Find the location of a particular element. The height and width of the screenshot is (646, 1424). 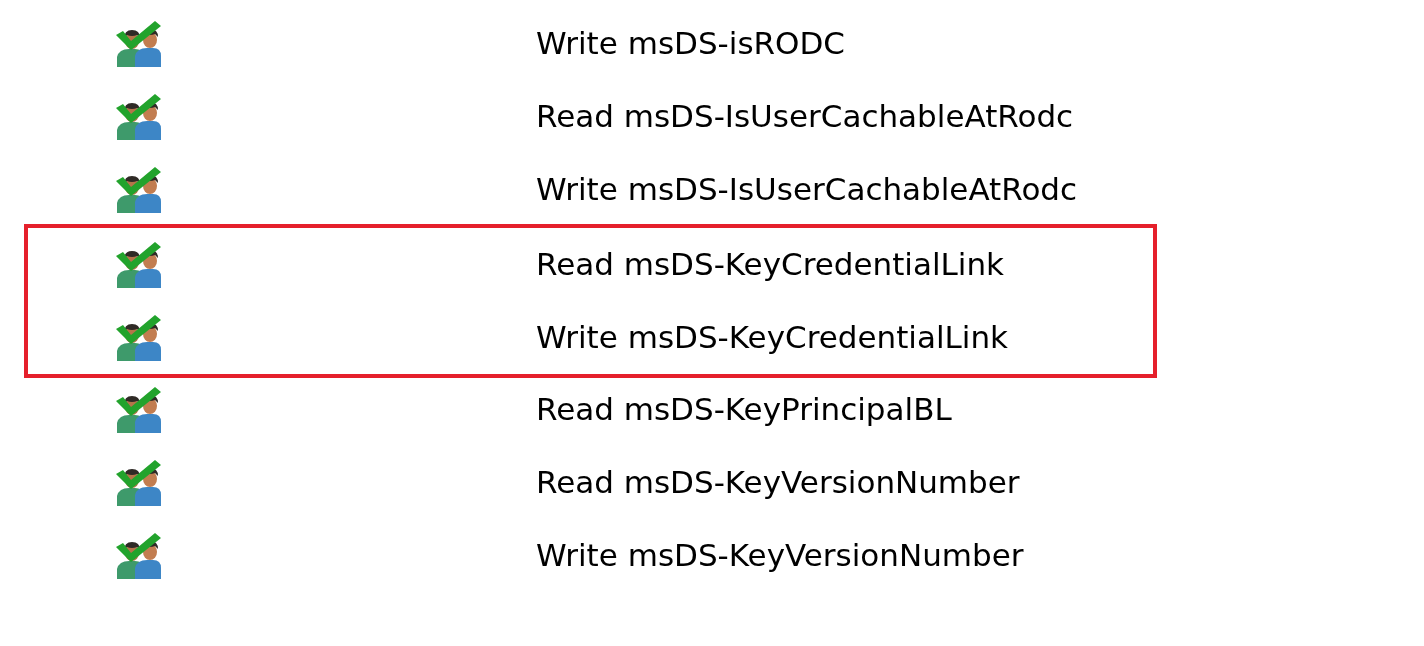

permission-label: Read msDS-KeyCredentialLink is located at coordinates (770, 264).